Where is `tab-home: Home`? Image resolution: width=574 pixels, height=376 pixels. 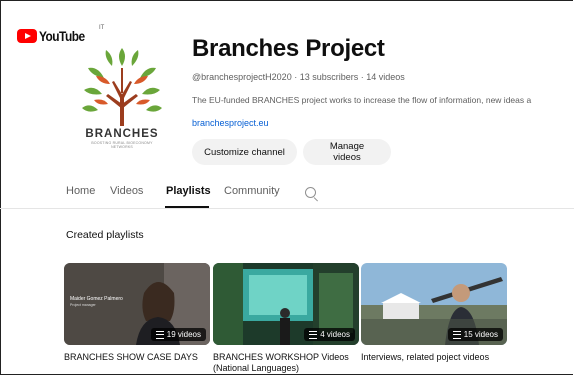 tab-home: Home is located at coordinates (80, 191).